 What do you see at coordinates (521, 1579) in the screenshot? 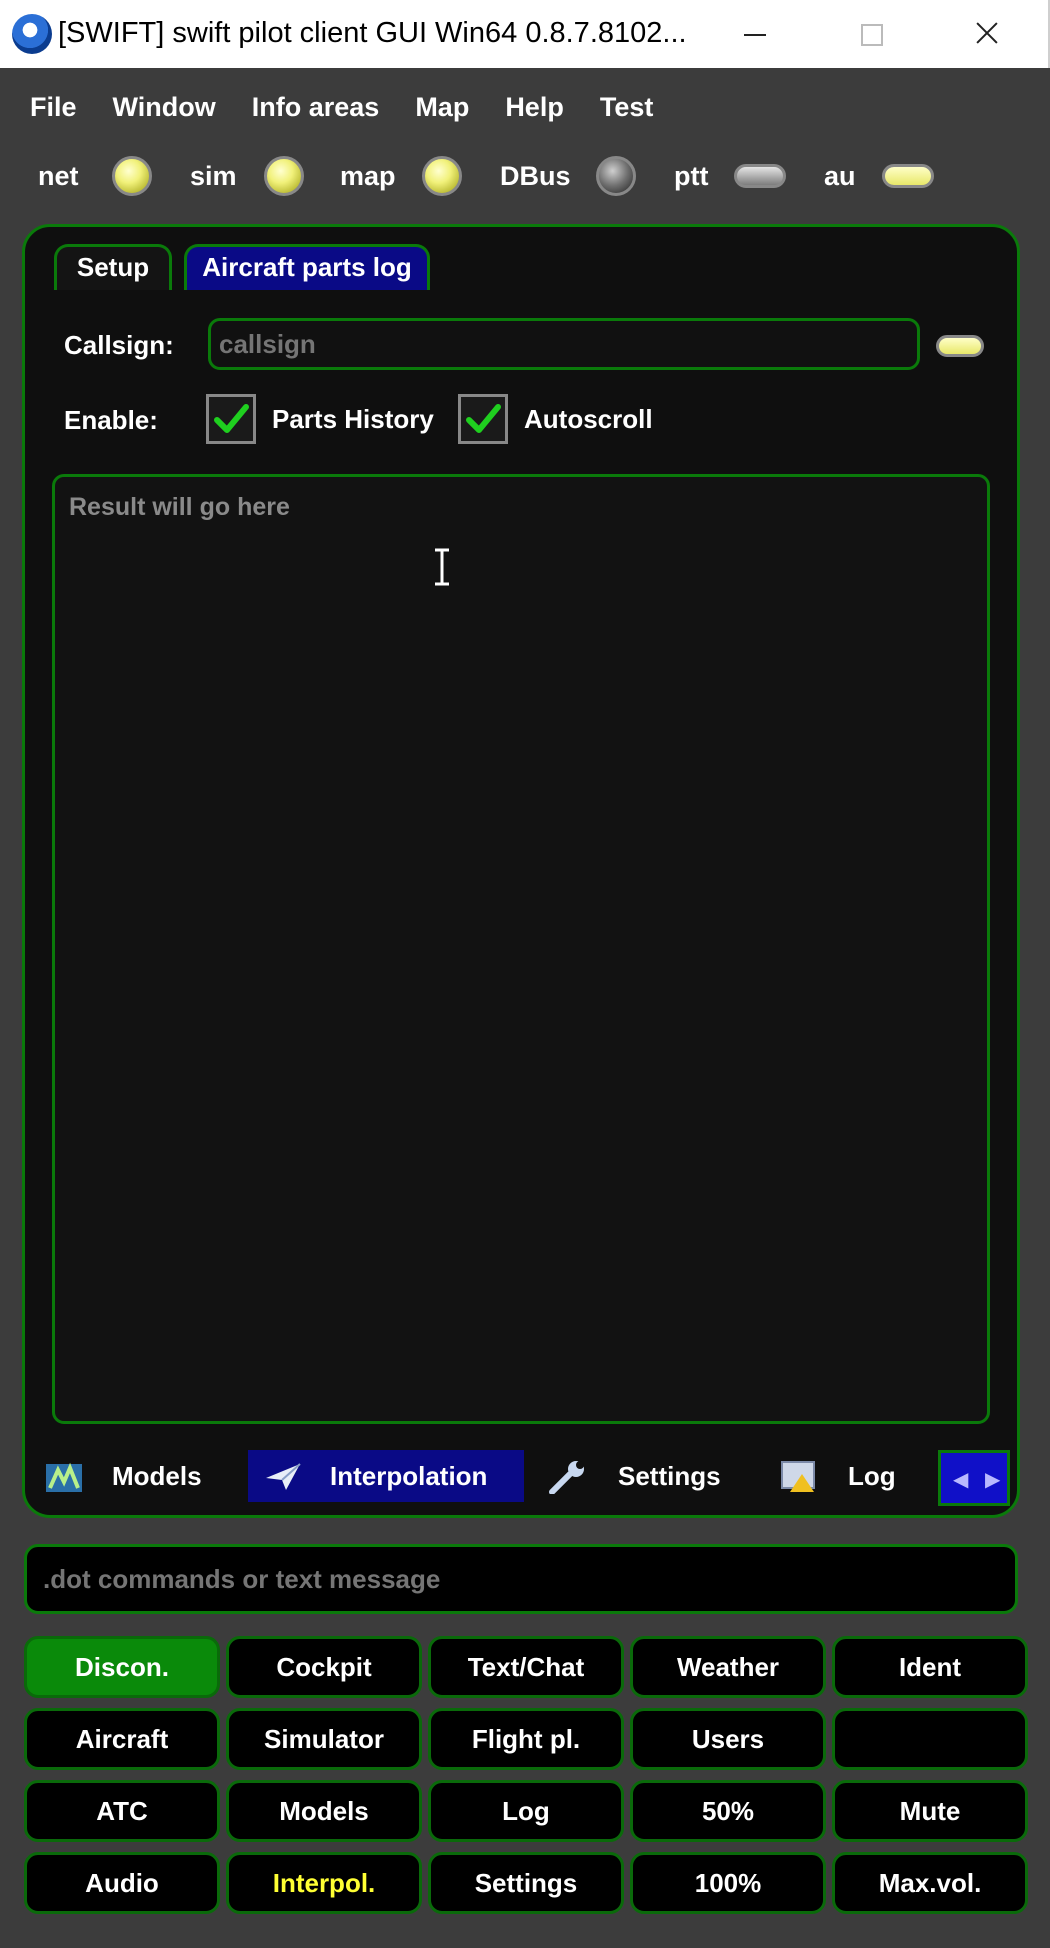
I see `command-input` at bounding box center [521, 1579].